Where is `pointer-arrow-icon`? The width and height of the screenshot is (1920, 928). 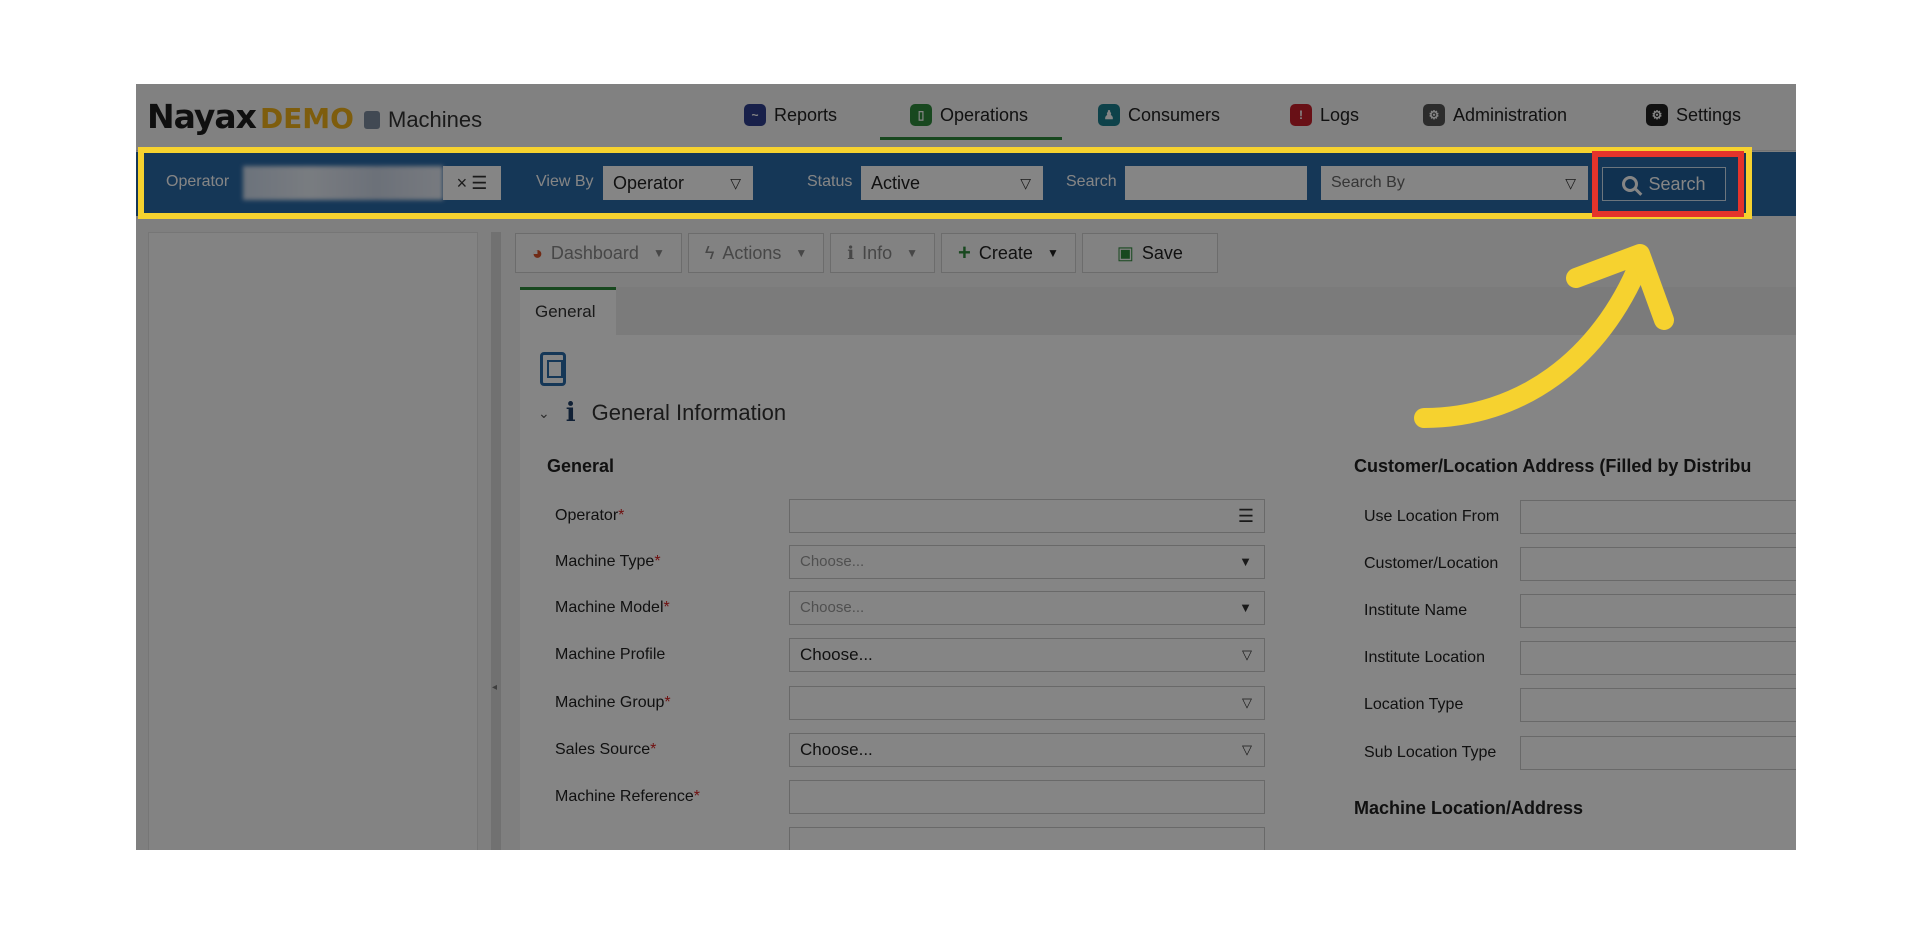
pointer-arrow-icon is located at coordinates (1544, 336).